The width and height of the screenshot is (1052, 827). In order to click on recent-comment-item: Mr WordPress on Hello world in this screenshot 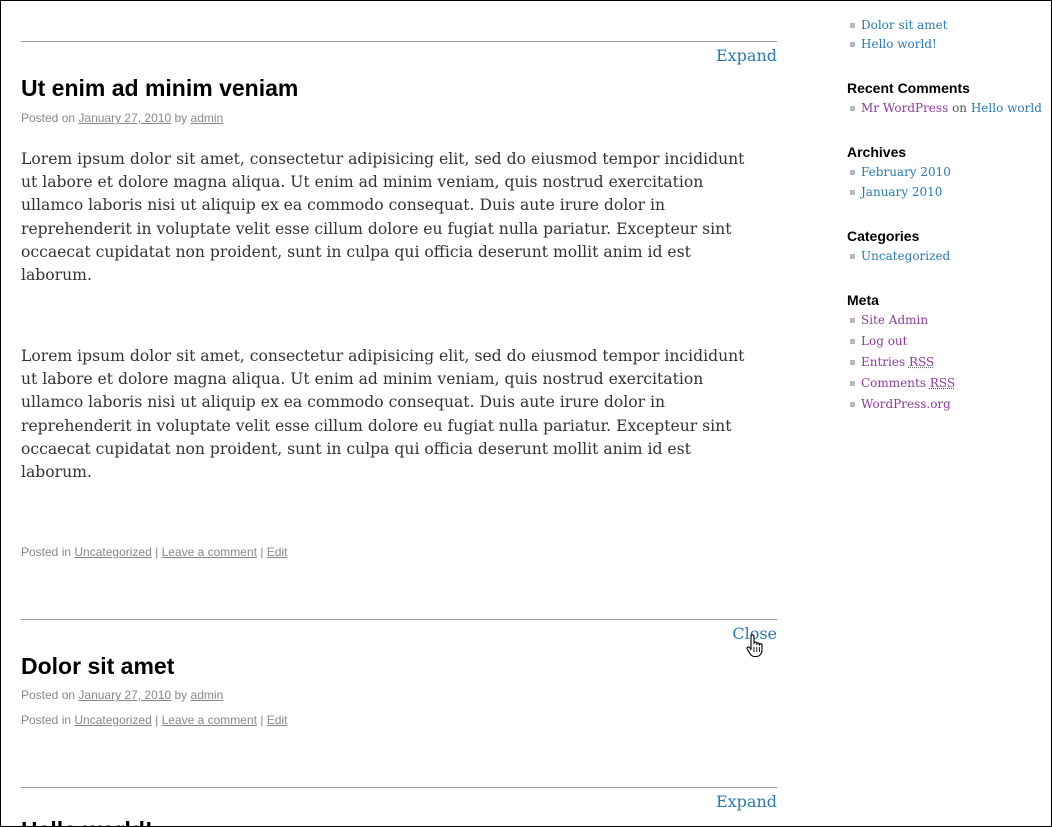, I will do `click(946, 108)`.